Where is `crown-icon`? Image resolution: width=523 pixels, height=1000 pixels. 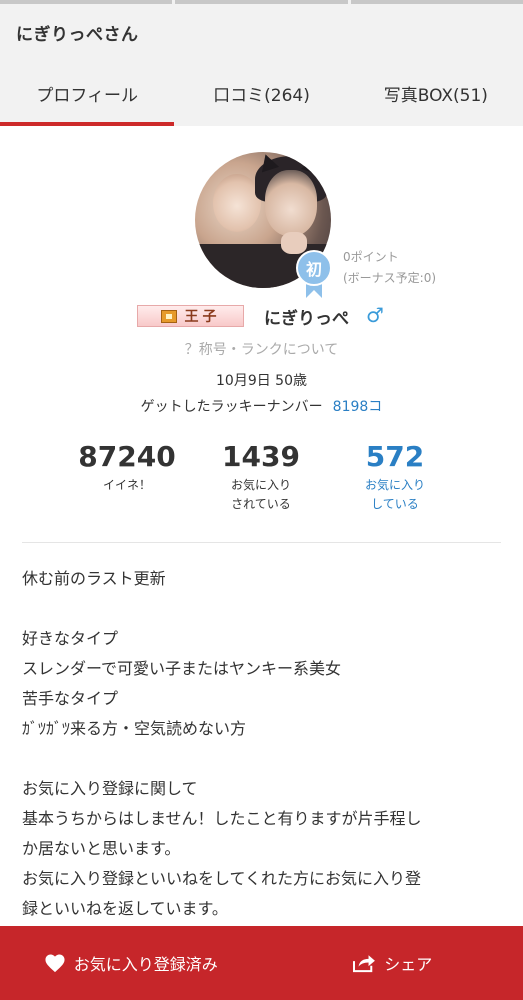 crown-icon is located at coordinates (168, 316).